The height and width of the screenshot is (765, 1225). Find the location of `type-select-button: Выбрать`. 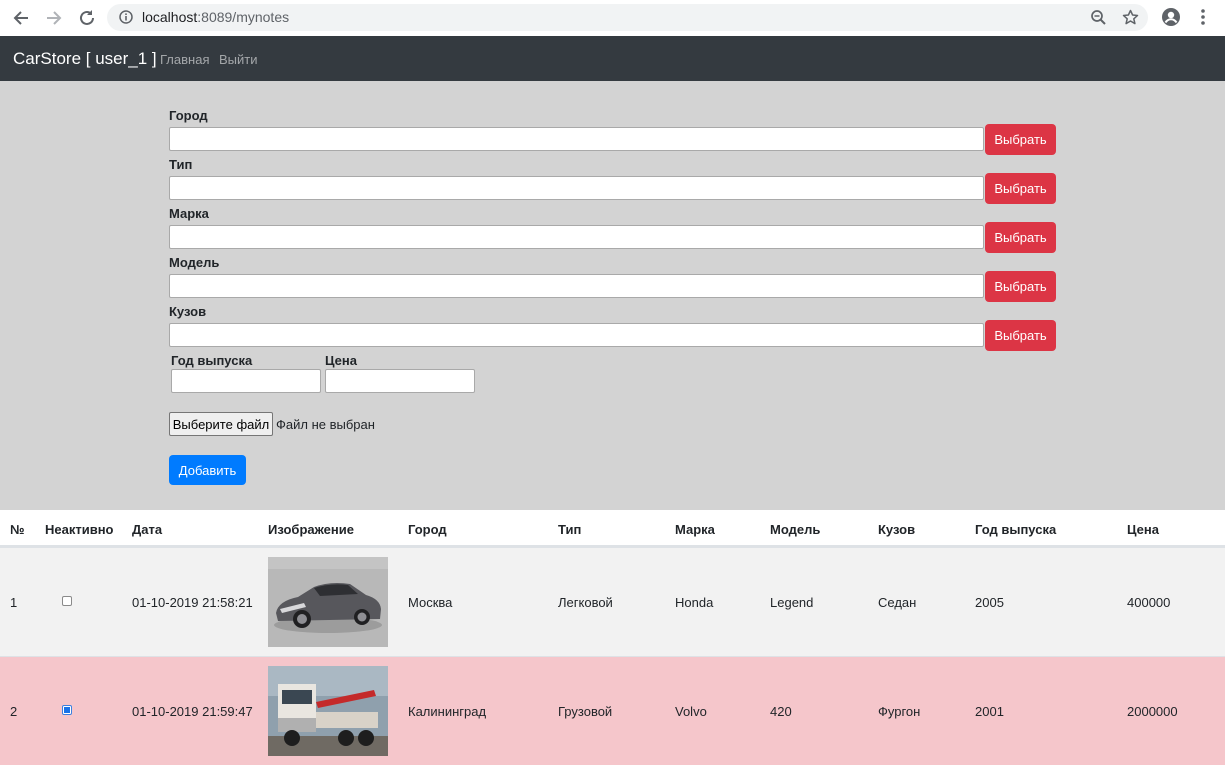

type-select-button: Выбрать is located at coordinates (1020, 188).